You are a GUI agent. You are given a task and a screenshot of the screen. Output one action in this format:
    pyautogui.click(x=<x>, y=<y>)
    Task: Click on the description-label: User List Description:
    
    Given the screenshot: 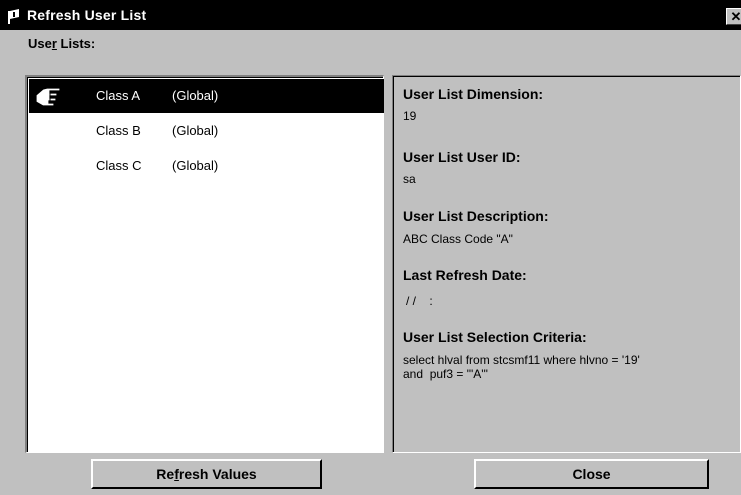 What is the action you would take?
    pyautogui.click(x=476, y=216)
    